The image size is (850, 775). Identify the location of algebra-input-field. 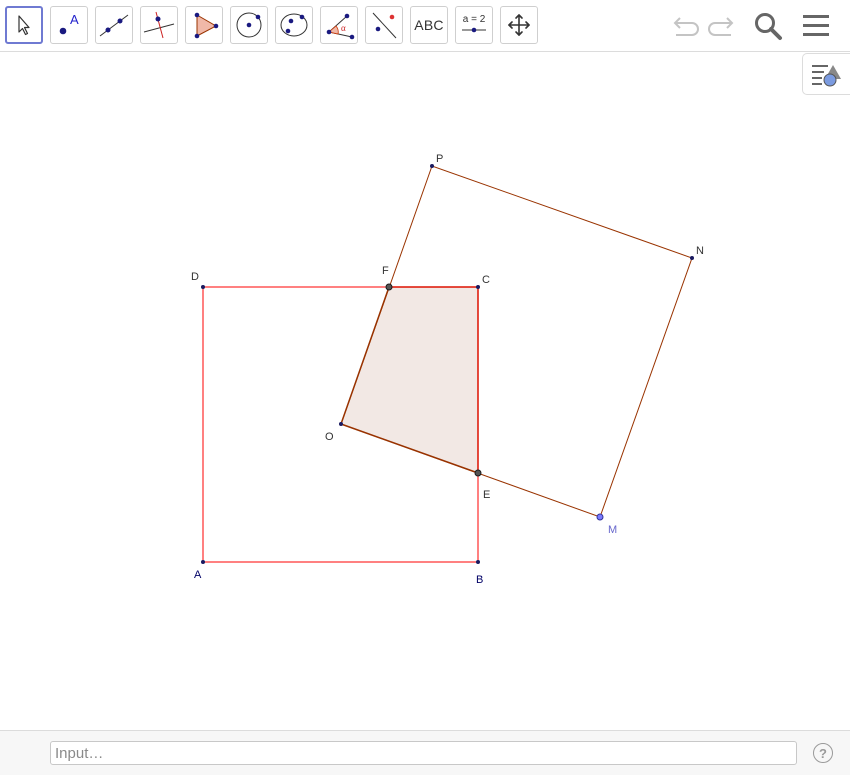
(423, 753).